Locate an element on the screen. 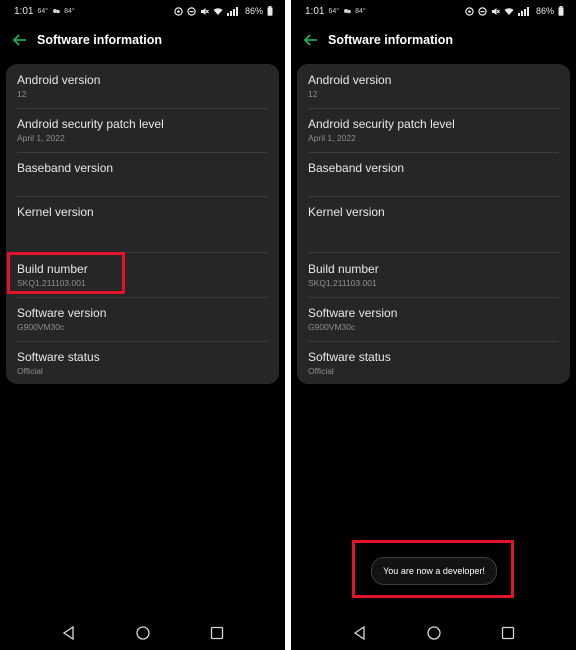 The height and width of the screenshot is (650, 577). item-label: Build number is located at coordinates (343, 269).